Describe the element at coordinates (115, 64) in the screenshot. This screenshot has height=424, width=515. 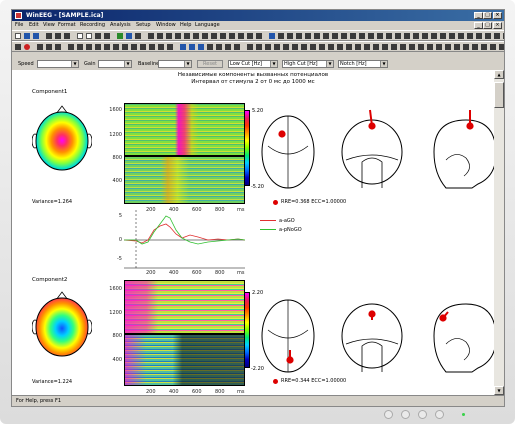
I see `gain-select: ▼` at that location.